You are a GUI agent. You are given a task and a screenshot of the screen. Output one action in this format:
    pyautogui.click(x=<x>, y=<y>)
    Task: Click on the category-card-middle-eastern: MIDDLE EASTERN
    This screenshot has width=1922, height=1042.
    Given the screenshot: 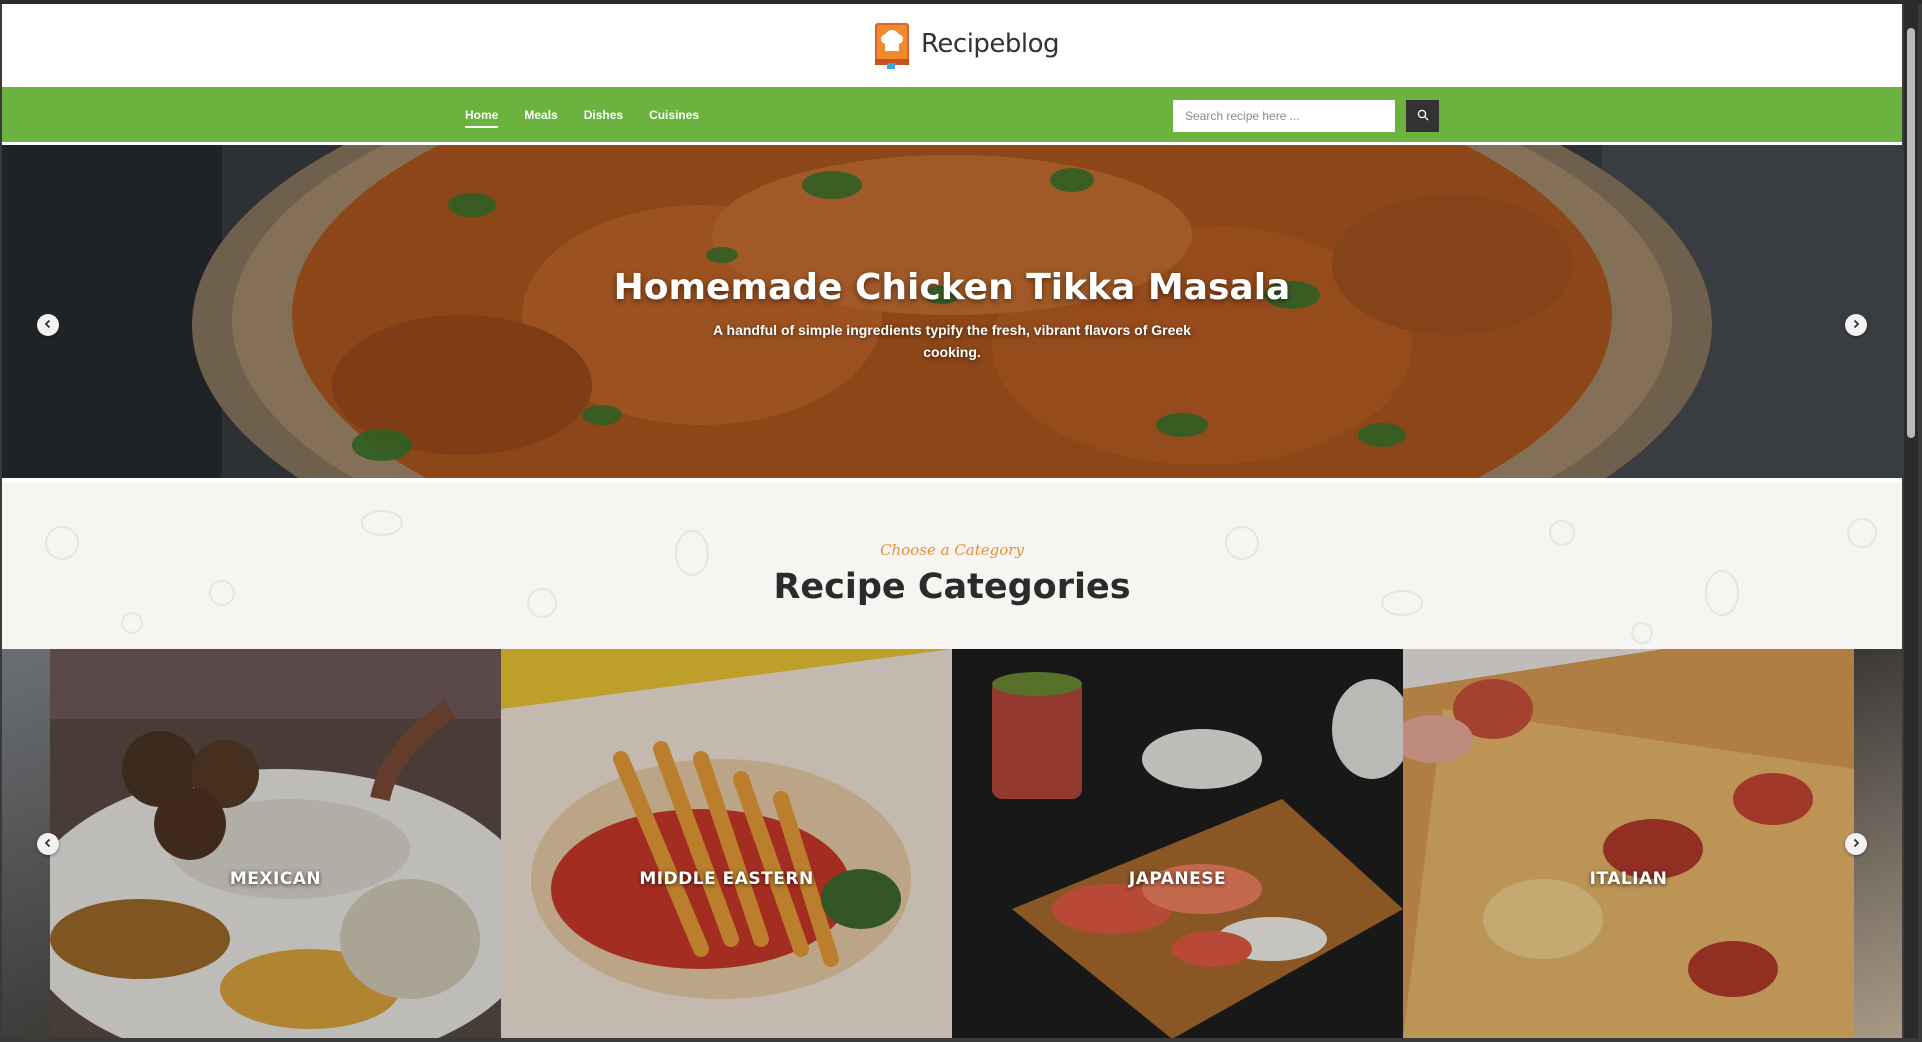 What is the action you would take?
    pyautogui.click(x=726, y=843)
    